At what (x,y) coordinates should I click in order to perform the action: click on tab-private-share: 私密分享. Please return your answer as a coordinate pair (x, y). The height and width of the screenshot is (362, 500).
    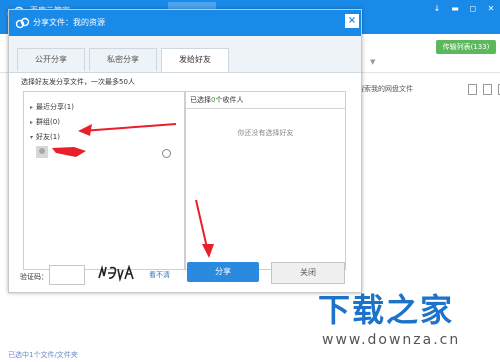
    Looking at the image, I should click on (123, 59).